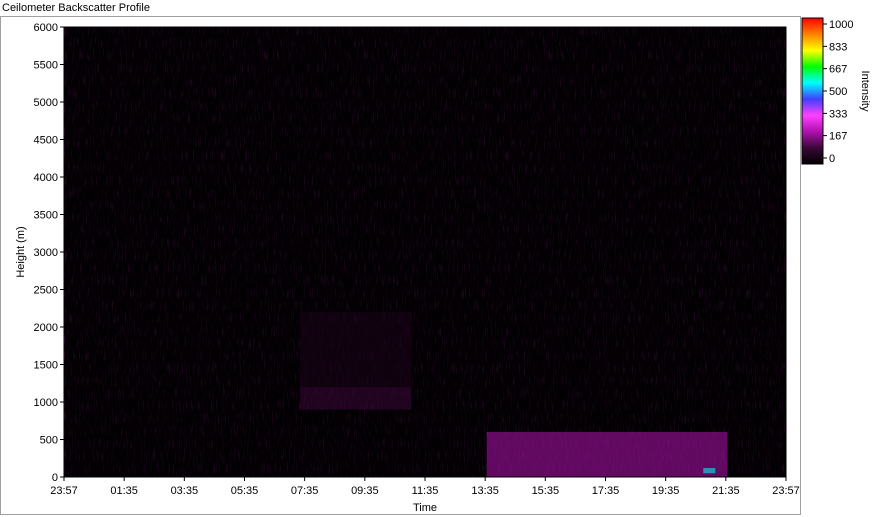 The image size is (876, 517). I want to click on y-tick-label: 500, so click(49, 441).